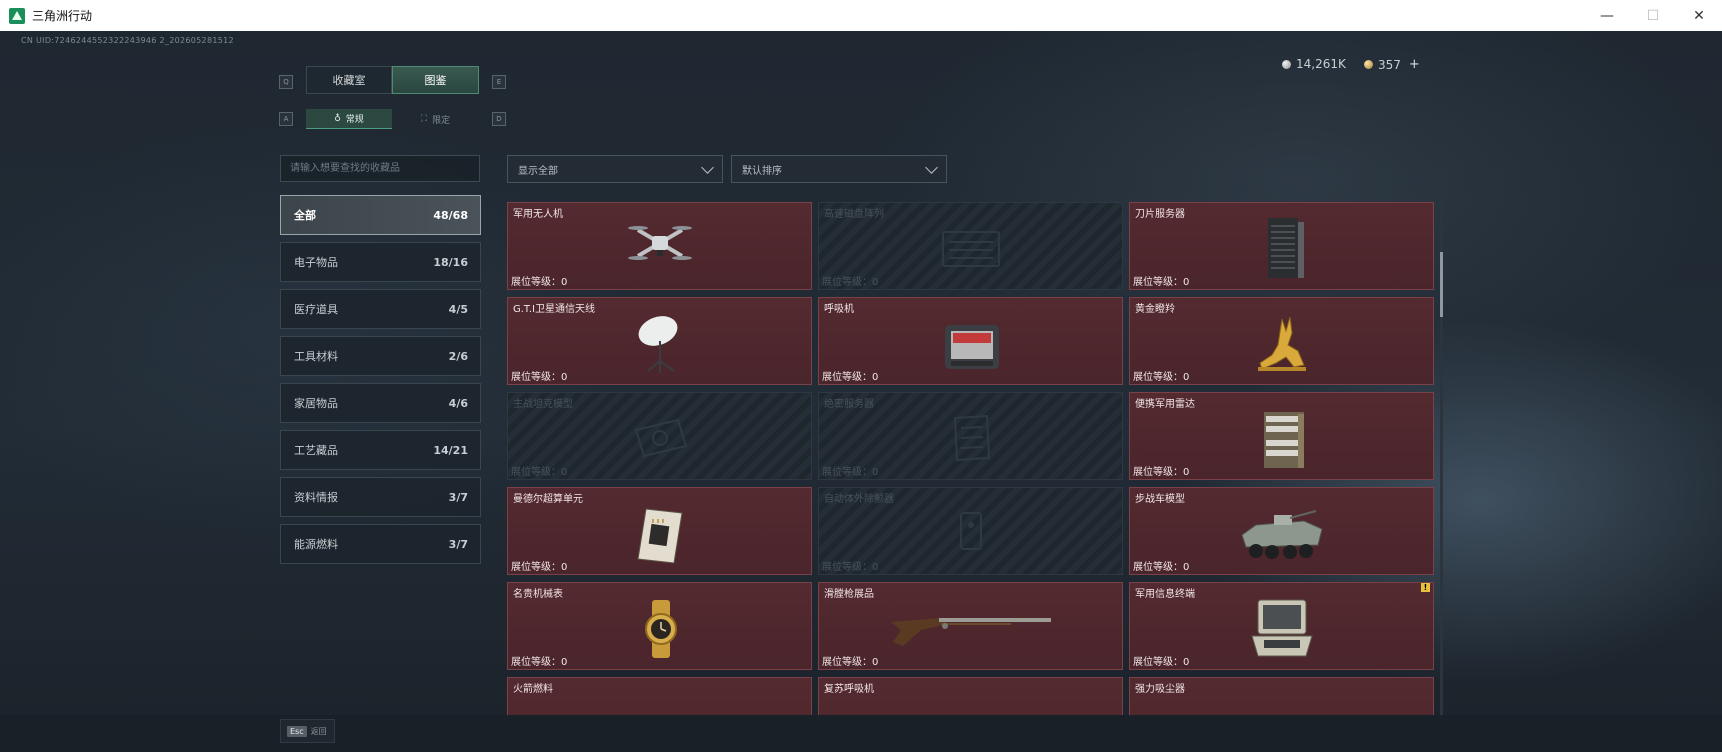 The height and width of the screenshot is (752, 1722). I want to click on musket-icon, so click(970, 632).